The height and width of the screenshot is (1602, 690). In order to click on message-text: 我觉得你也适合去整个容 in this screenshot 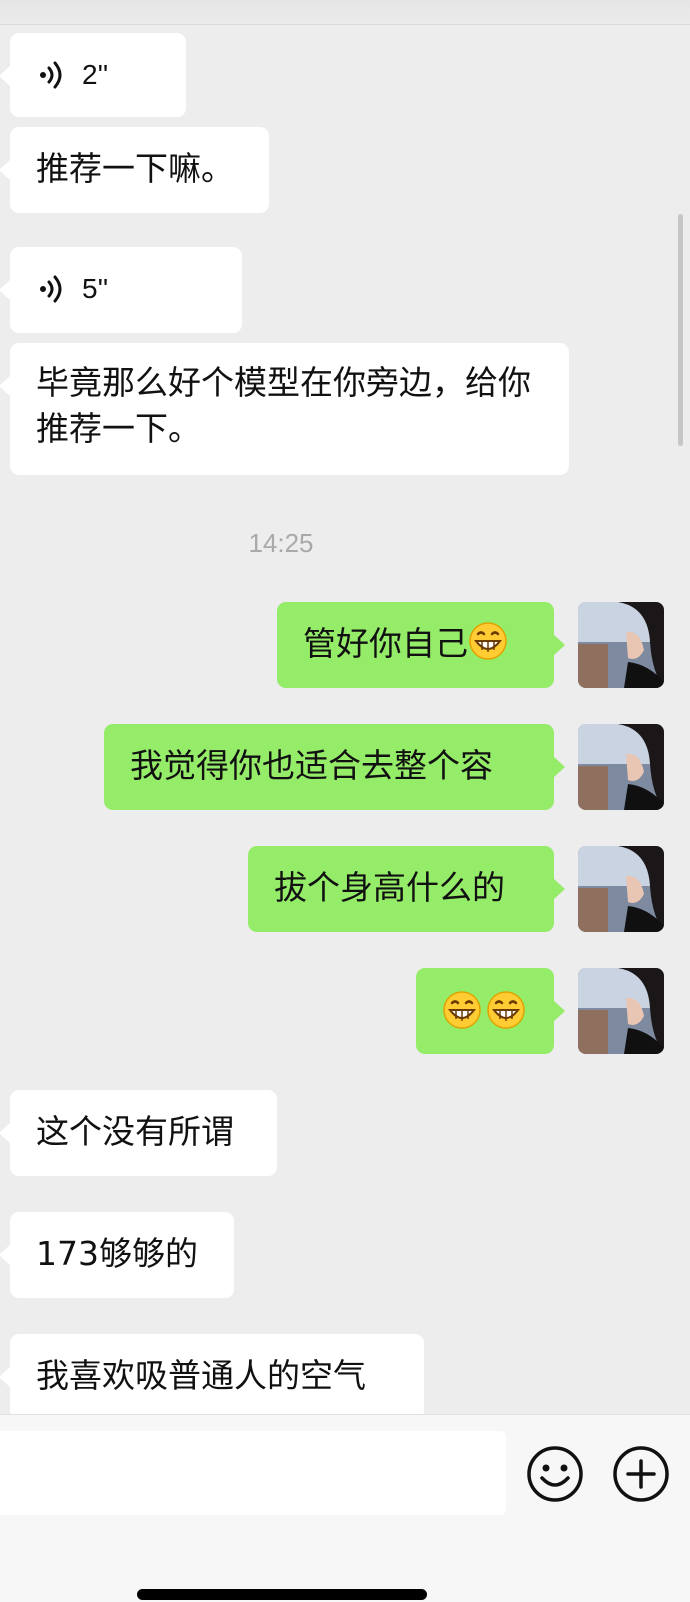, I will do `click(311, 765)`.